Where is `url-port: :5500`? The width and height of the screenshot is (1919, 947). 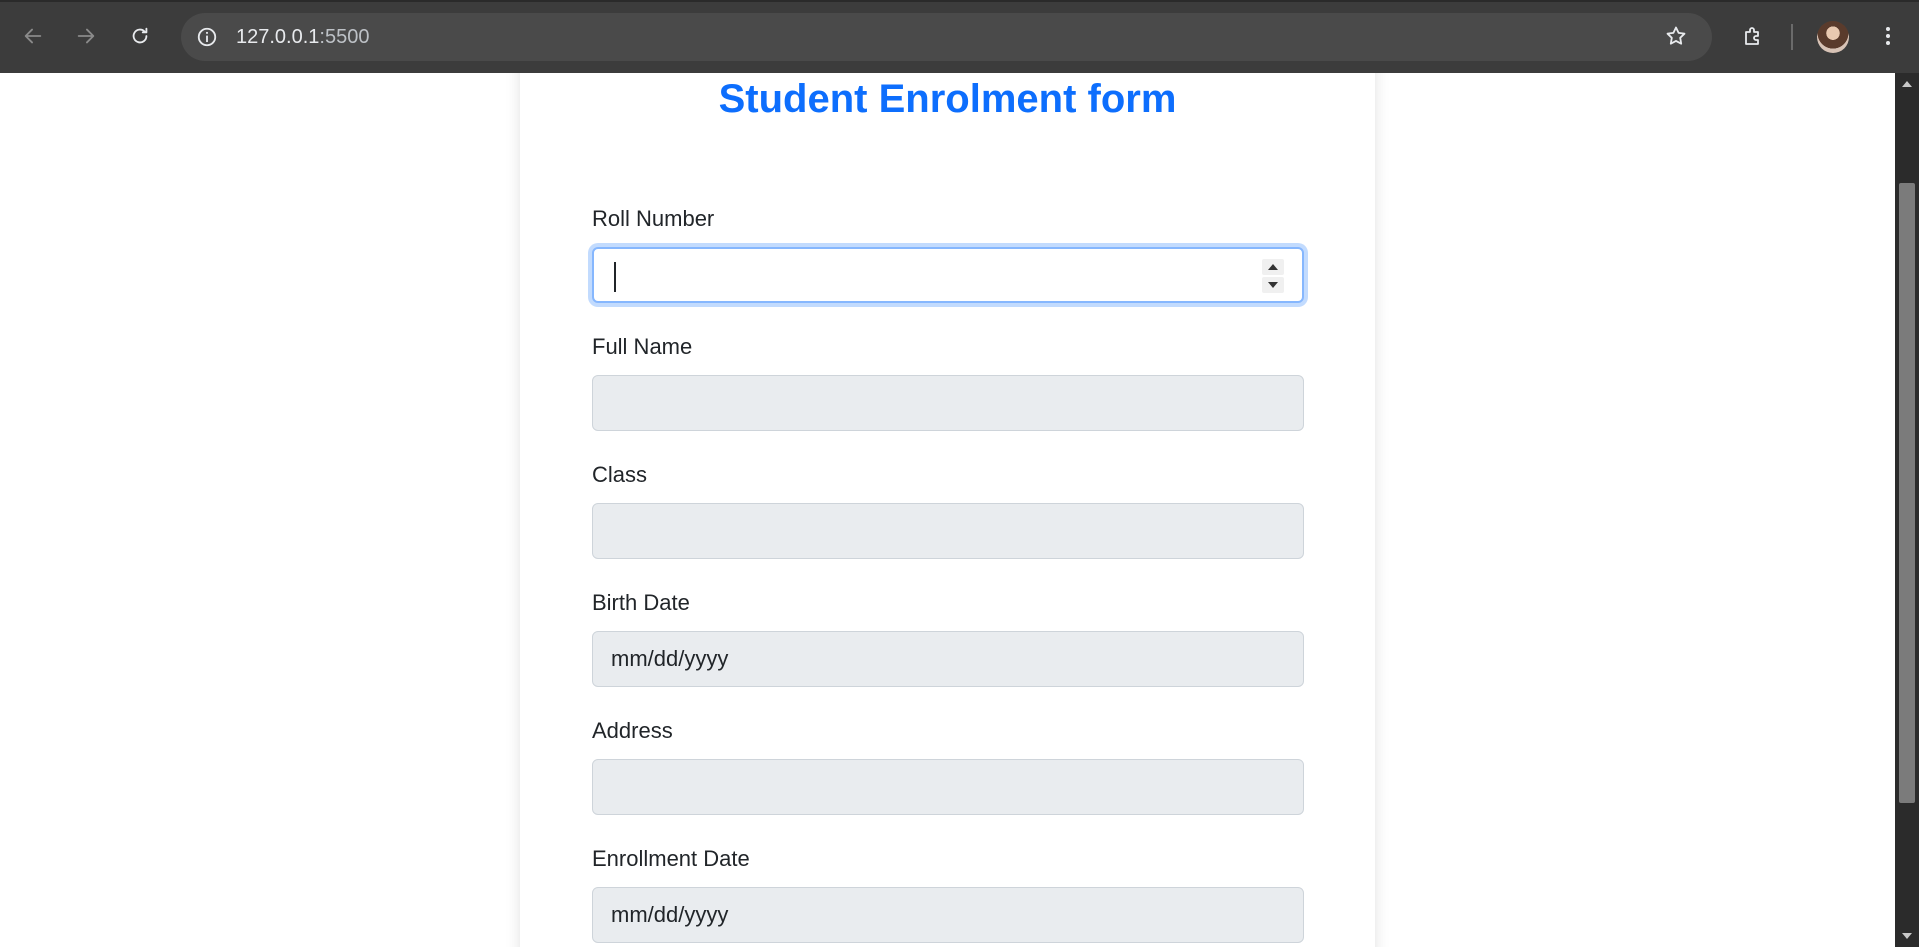 url-port: :5500 is located at coordinates (344, 37).